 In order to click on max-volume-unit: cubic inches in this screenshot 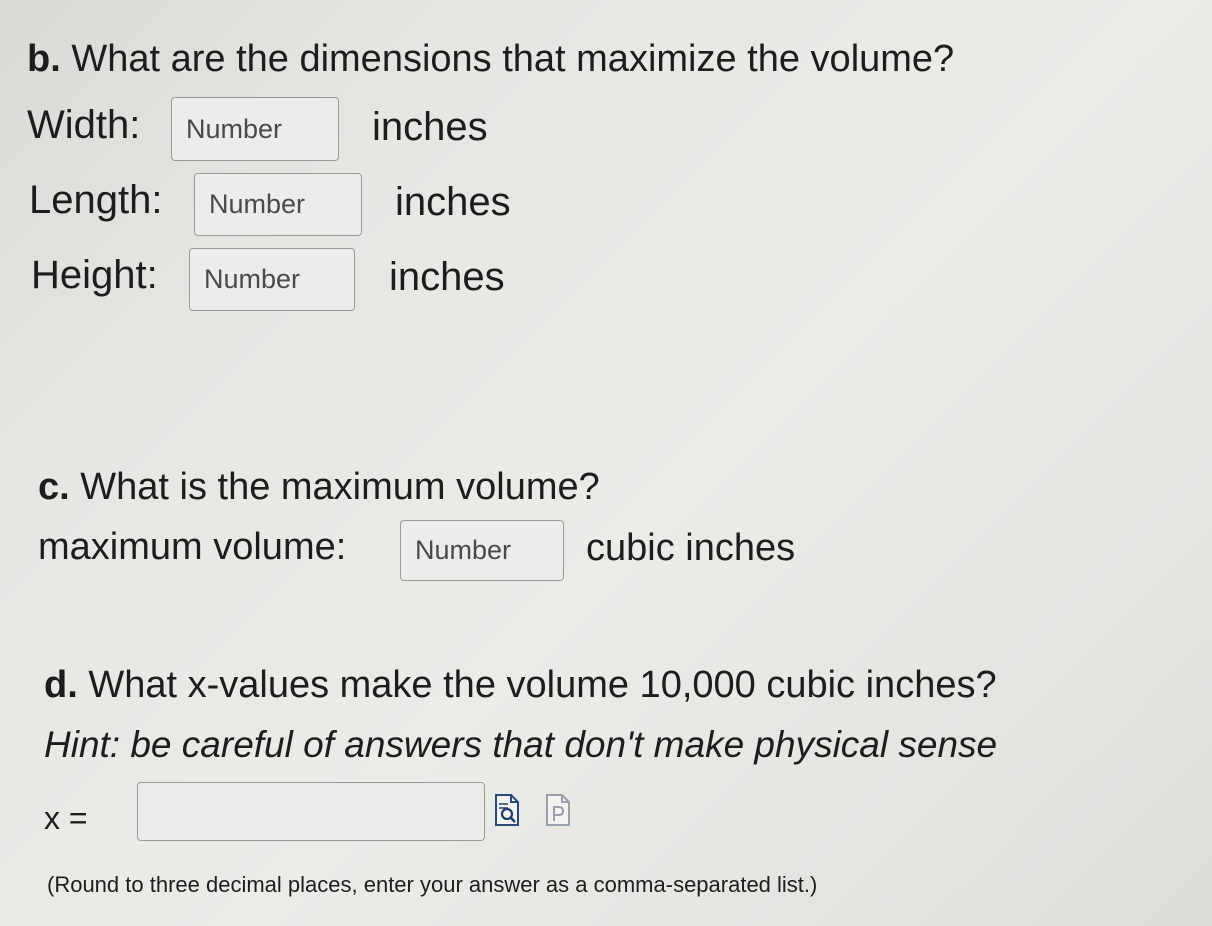, I will do `click(691, 548)`.